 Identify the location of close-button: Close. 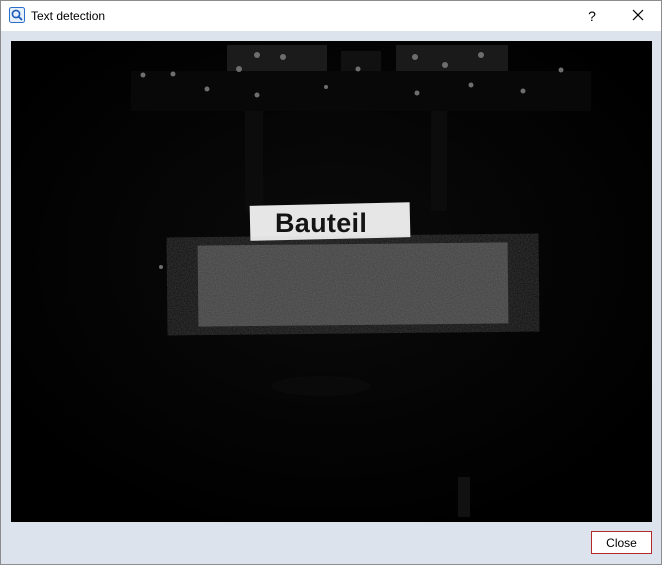
(621, 542).